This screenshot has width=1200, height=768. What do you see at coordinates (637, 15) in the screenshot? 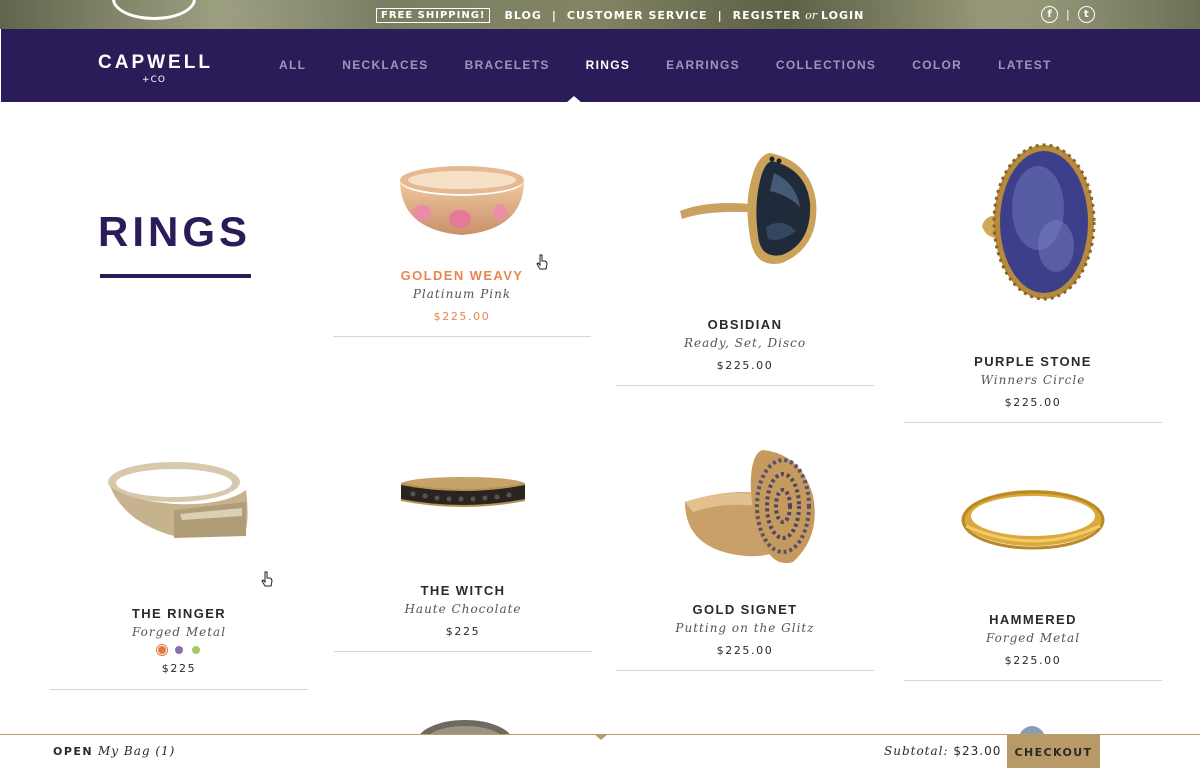
I see `customer-service-link: CUSTOMER SERVICE` at bounding box center [637, 15].